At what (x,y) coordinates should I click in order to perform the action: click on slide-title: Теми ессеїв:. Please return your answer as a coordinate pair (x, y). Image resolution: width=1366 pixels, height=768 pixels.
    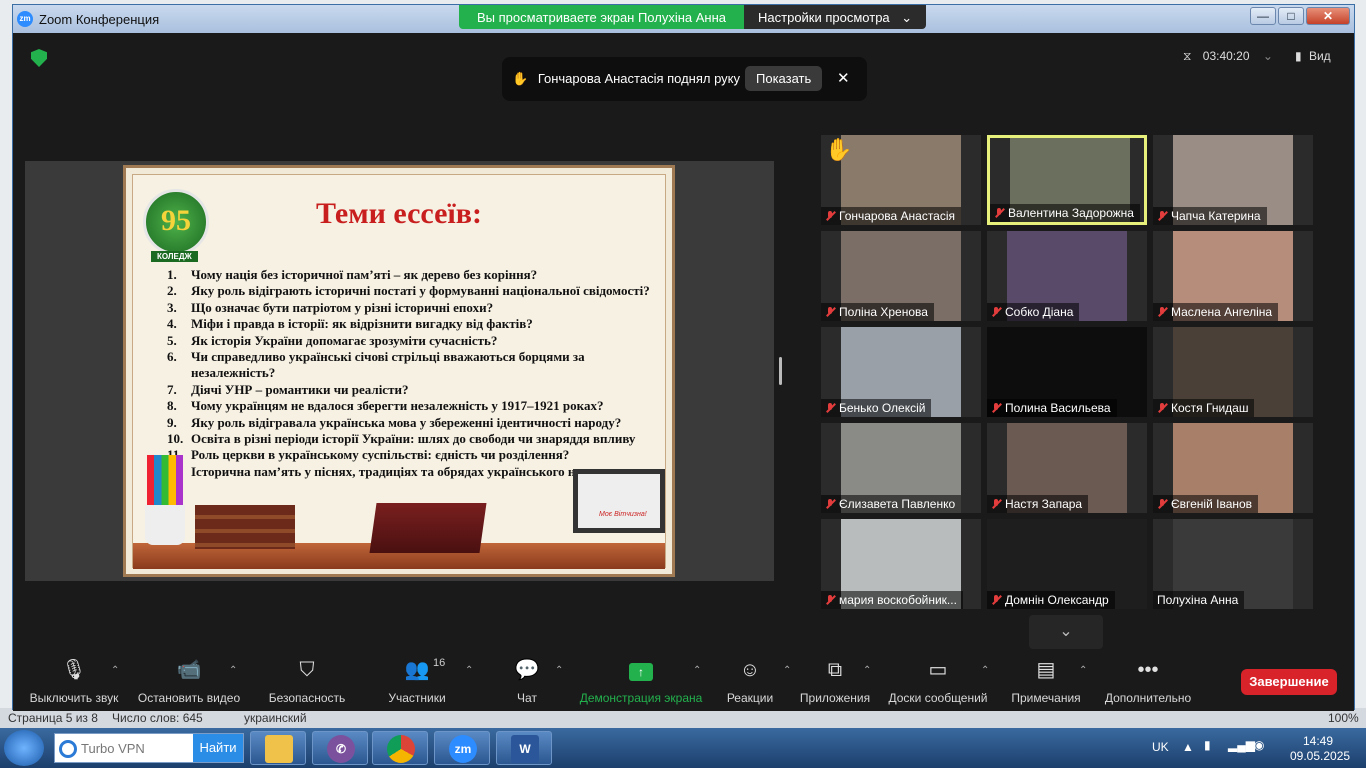
    Looking at the image, I should click on (399, 213).